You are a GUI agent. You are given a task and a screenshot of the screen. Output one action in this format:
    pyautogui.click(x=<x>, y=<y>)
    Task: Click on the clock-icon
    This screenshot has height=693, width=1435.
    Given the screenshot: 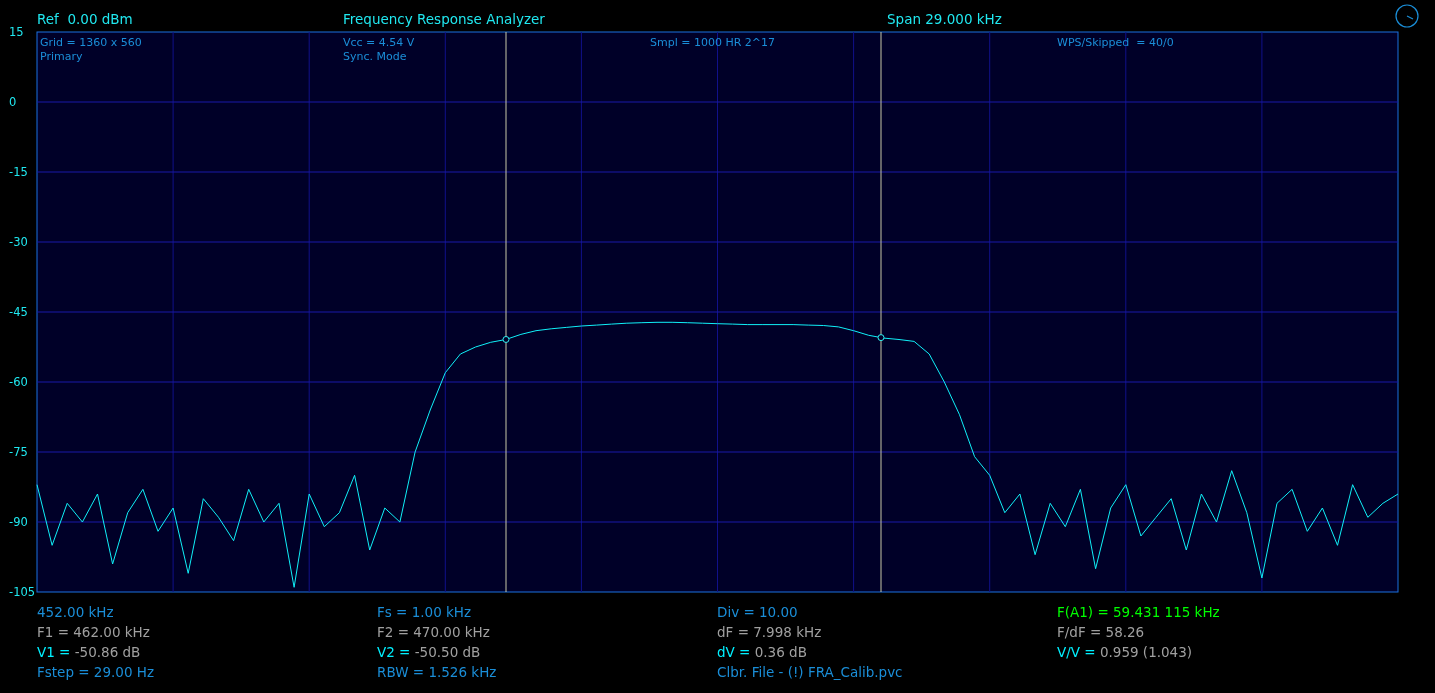 What is the action you would take?
    pyautogui.click(x=1407, y=16)
    